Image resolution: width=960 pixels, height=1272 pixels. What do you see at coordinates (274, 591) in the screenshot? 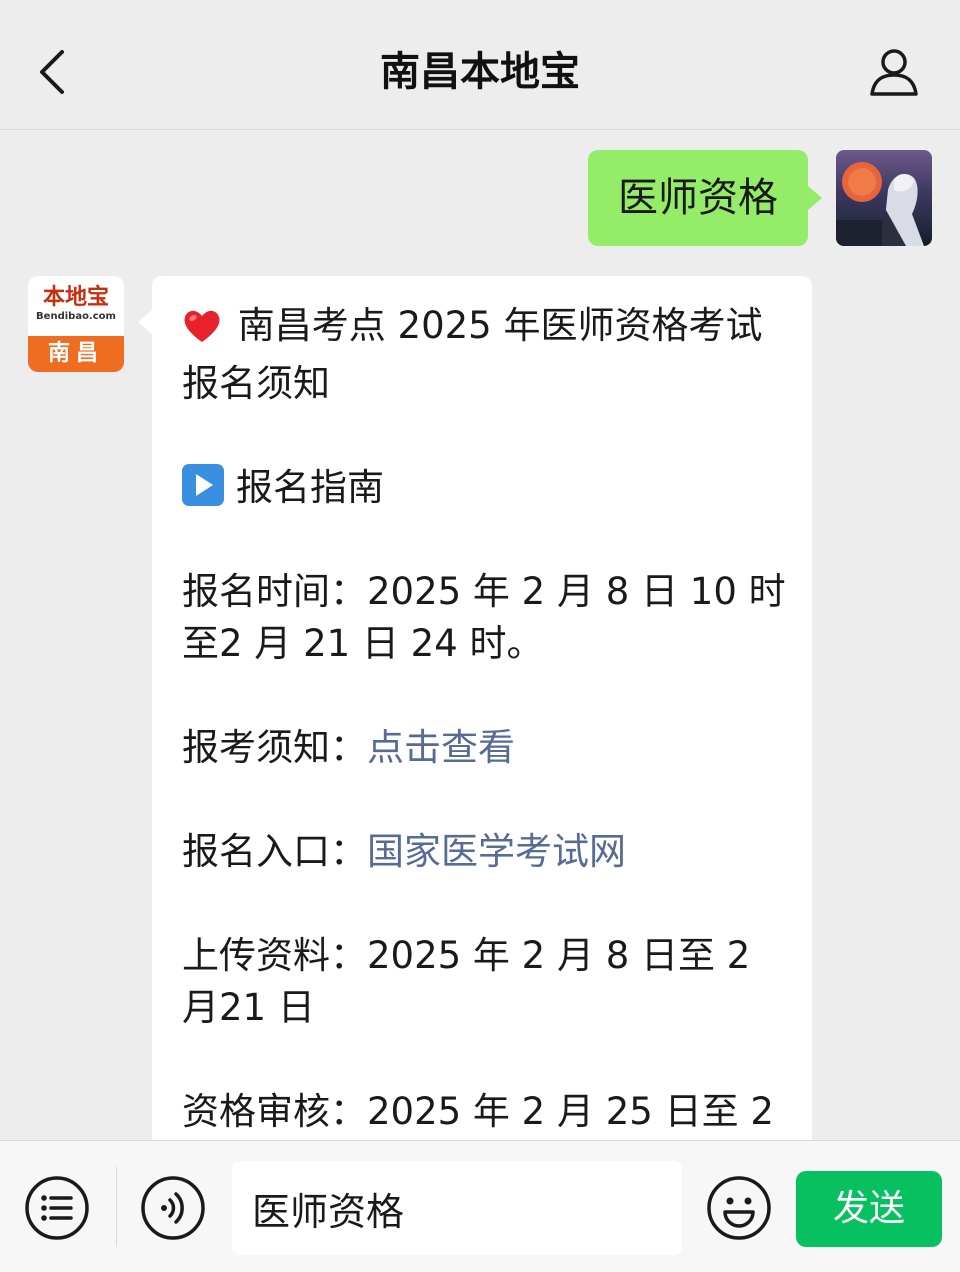
I see `reg-time-label: 报名时间：` at bounding box center [274, 591].